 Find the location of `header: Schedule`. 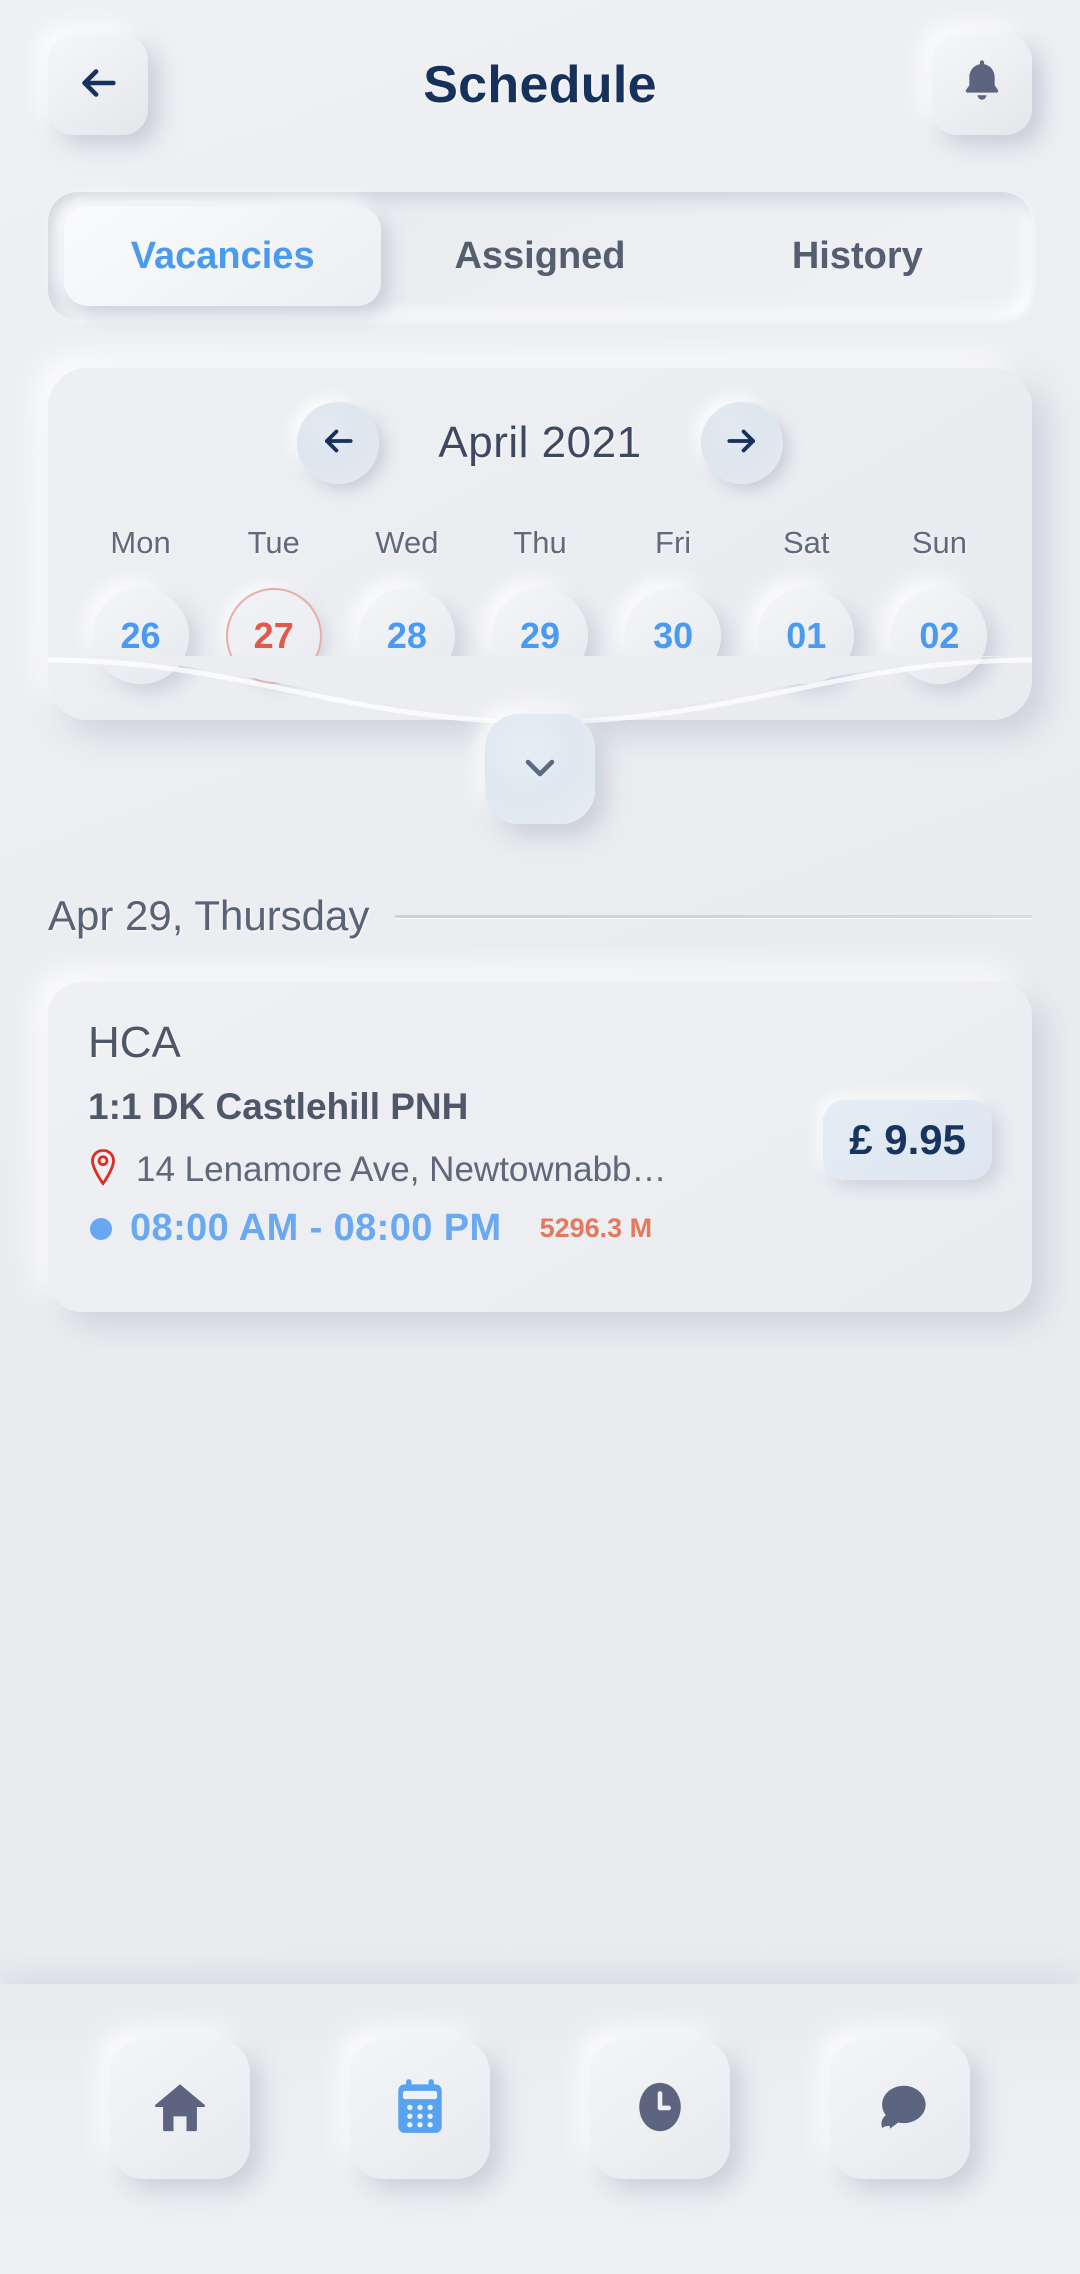

header: Schedule is located at coordinates (540, 85).